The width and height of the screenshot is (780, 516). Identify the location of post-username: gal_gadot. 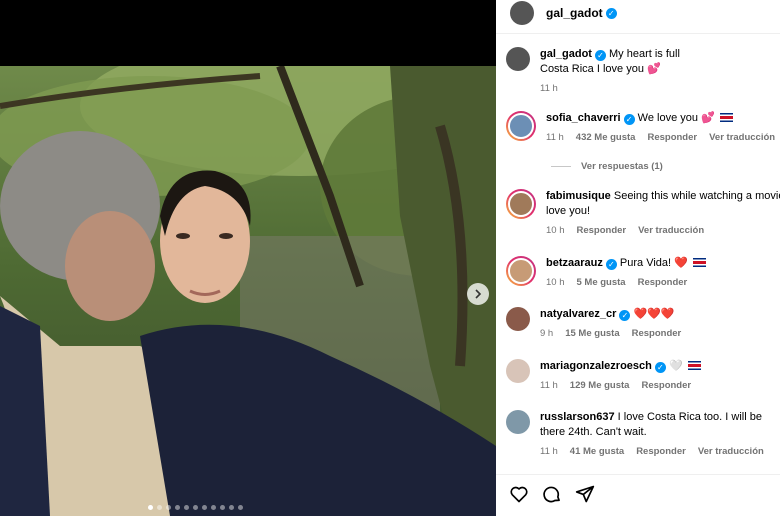
(574, 13).